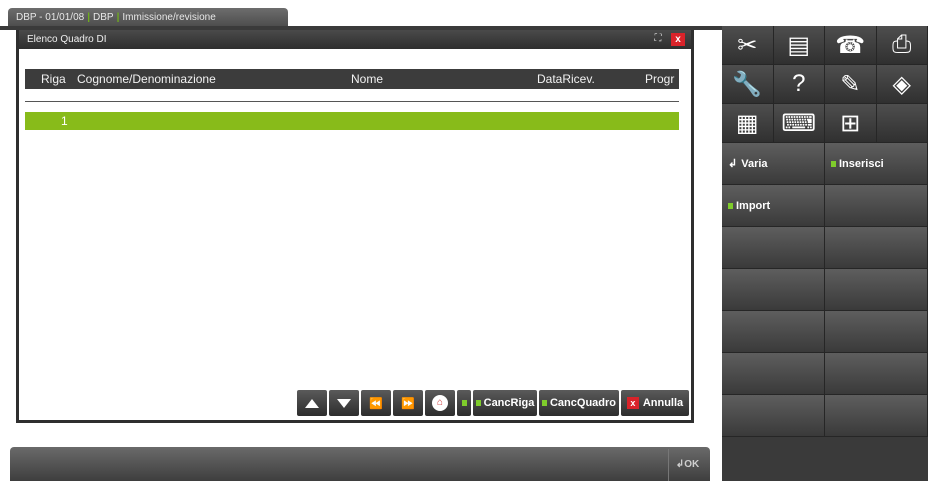 This screenshot has height=481, width=928. What do you see at coordinates (748, 45) in the screenshot?
I see `scissors-icon: ✂` at bounding box center [748, 45].